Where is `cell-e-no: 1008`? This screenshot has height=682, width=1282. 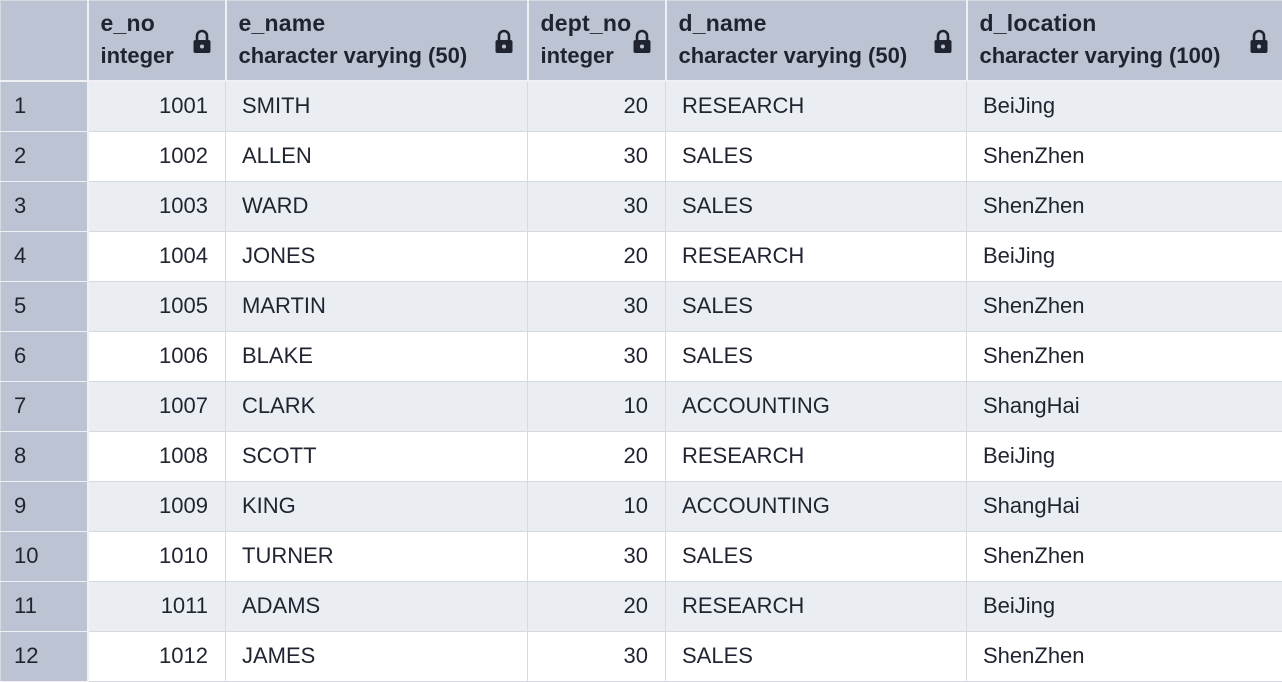
cell-e-no: 1008 is located at coordinates (157, 456).